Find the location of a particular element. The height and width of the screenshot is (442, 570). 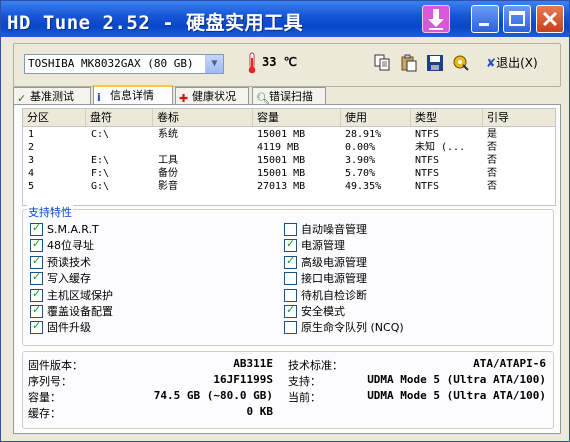

support-value: UDMA Mode 5 (Ultra ATA/100) is located at coordinates (456, 379).